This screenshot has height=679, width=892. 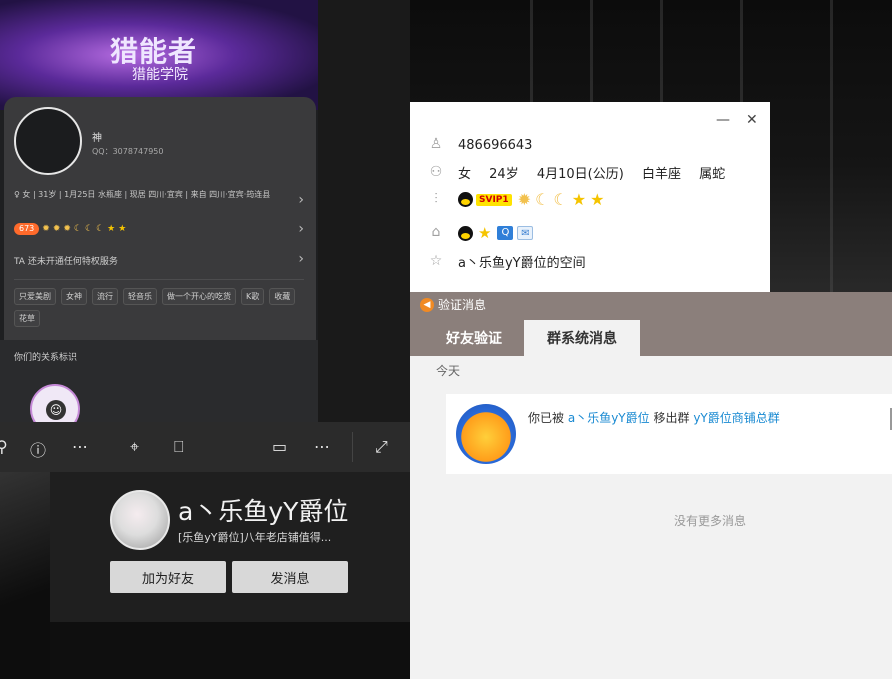 I want to click on friend-name: a丶乐鱼yY爵位, so click(x=263, y=511).